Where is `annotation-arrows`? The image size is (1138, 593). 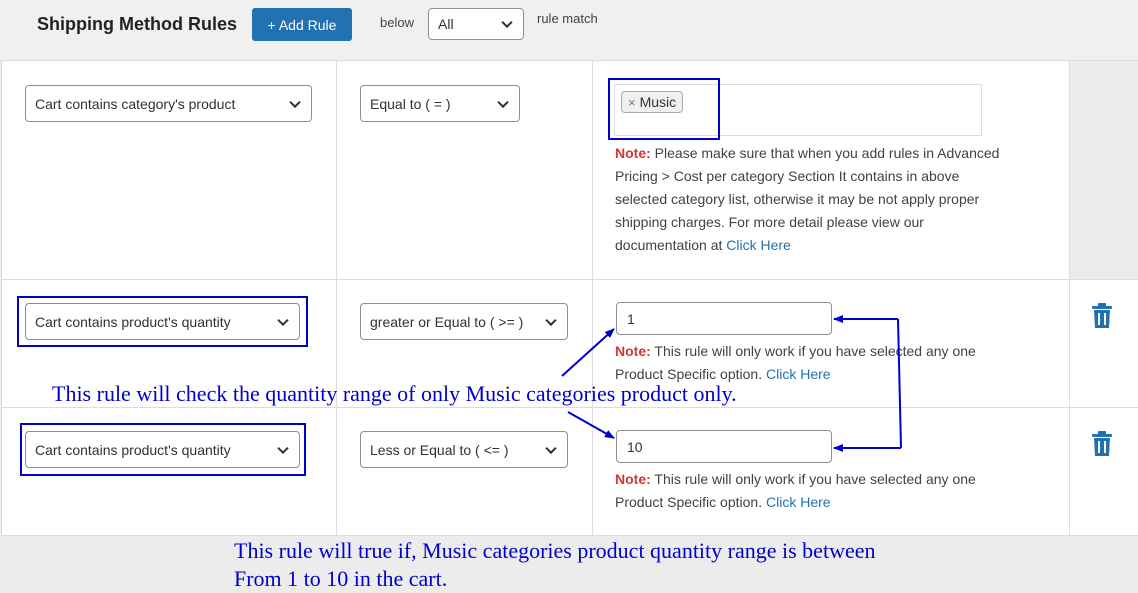
annotation-arrows is located at coordinates (731, 383).